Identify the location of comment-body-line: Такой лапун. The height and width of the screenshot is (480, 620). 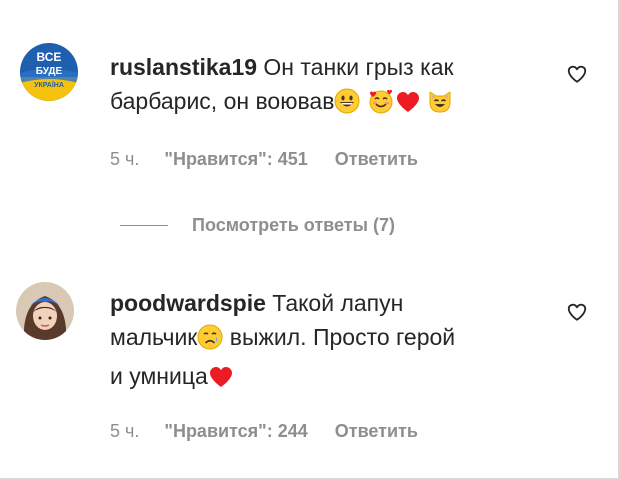
(338, 303).